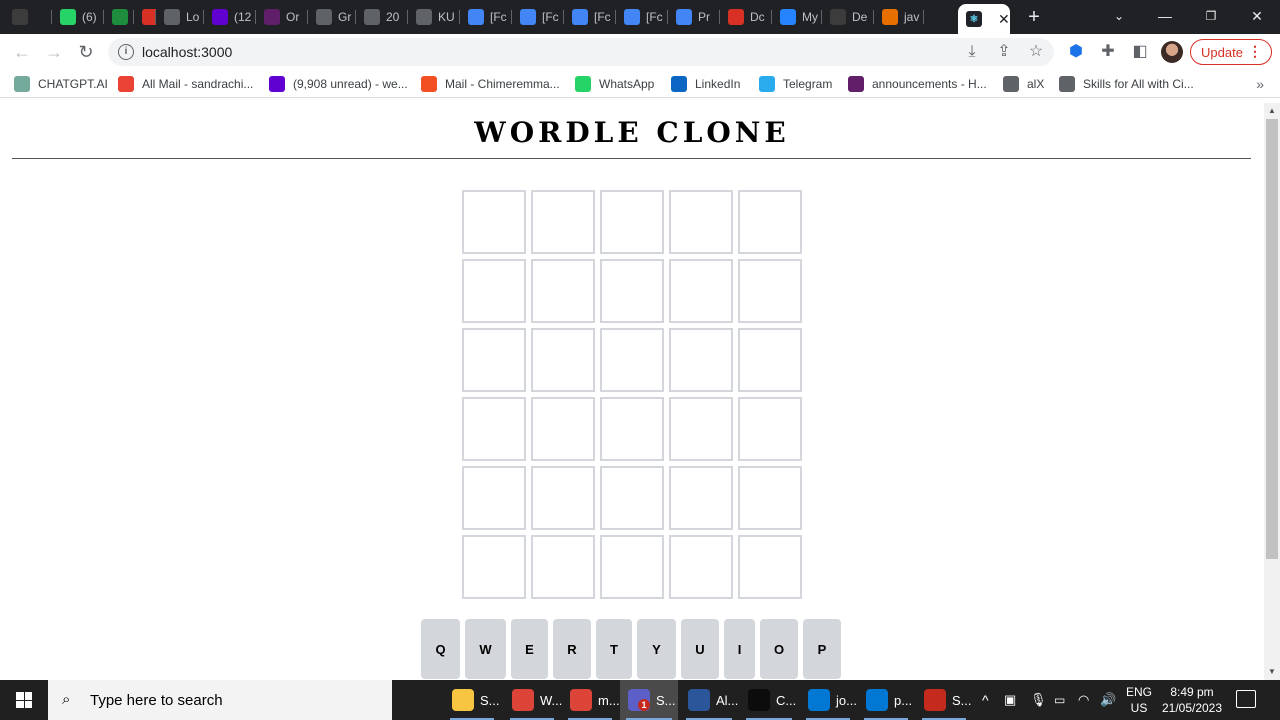  Describe the element at coordinates (848, 17) in the screenshot. I see `tab-17: De` at that location.